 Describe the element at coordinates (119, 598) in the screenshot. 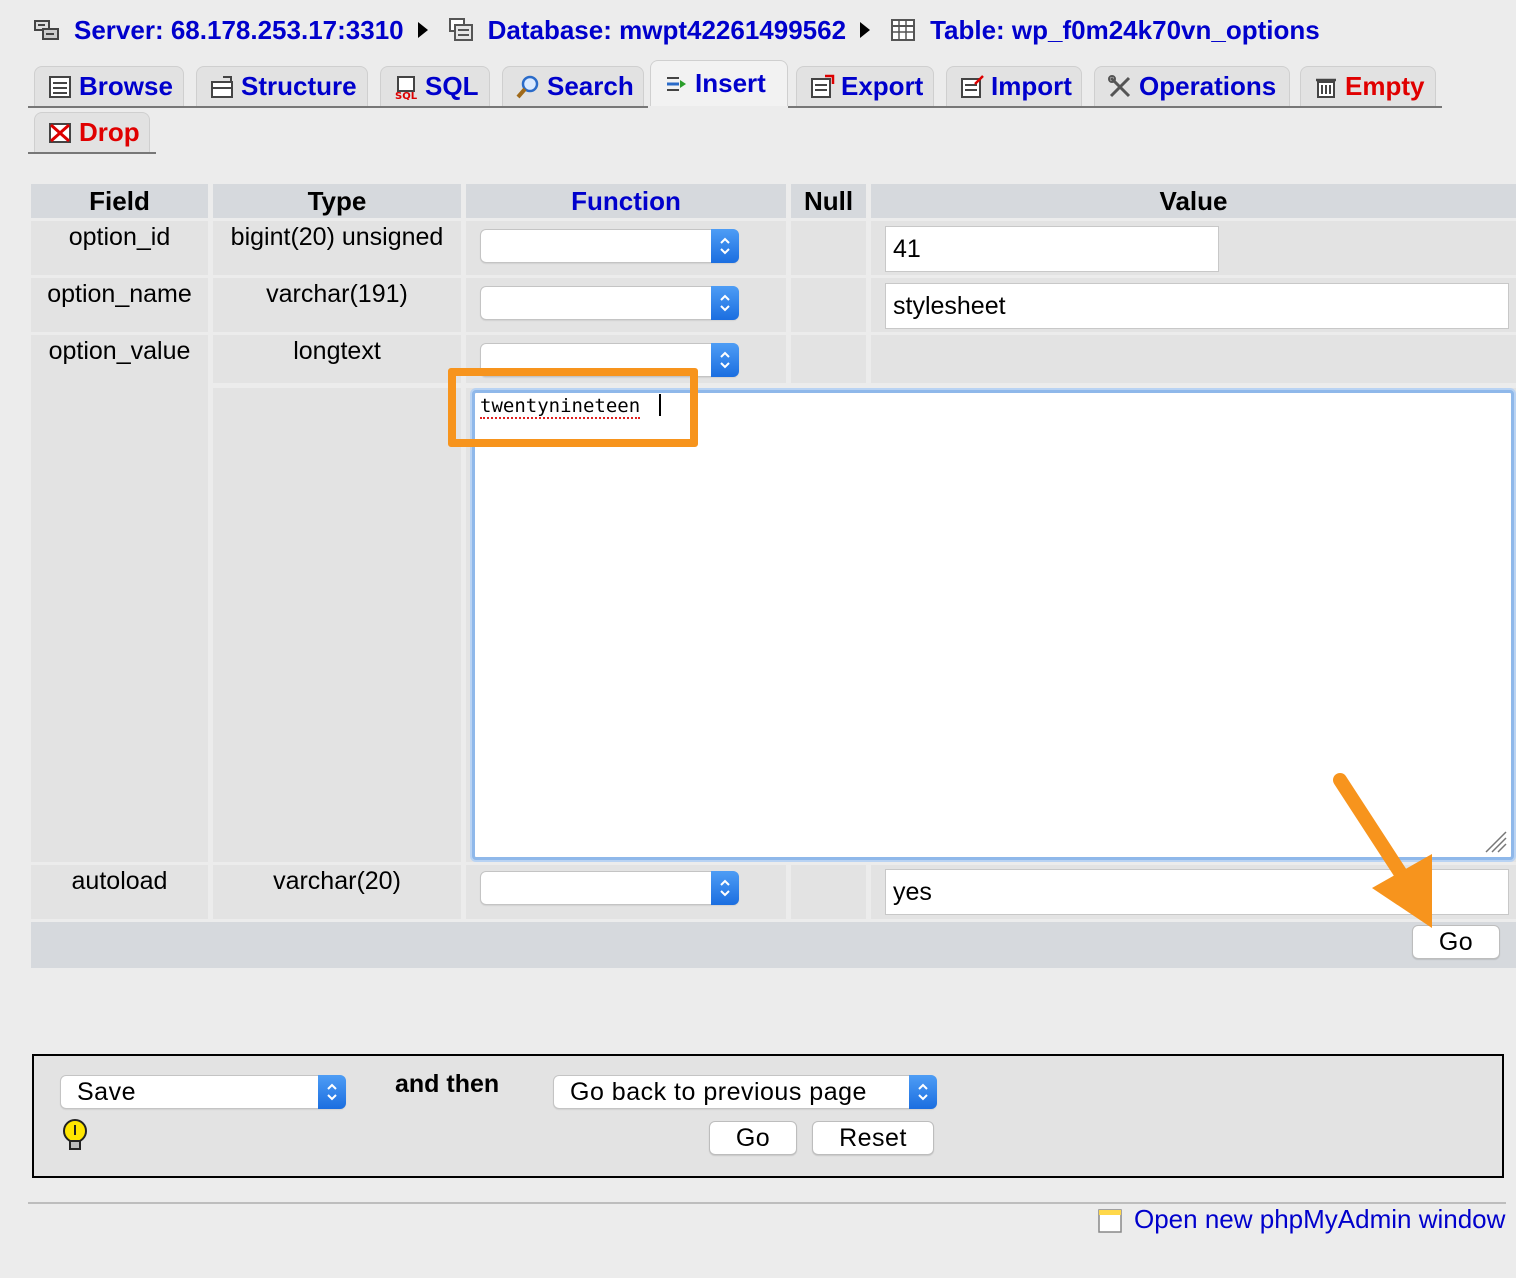

I see `table-row-field-cell: option_value` at that location.